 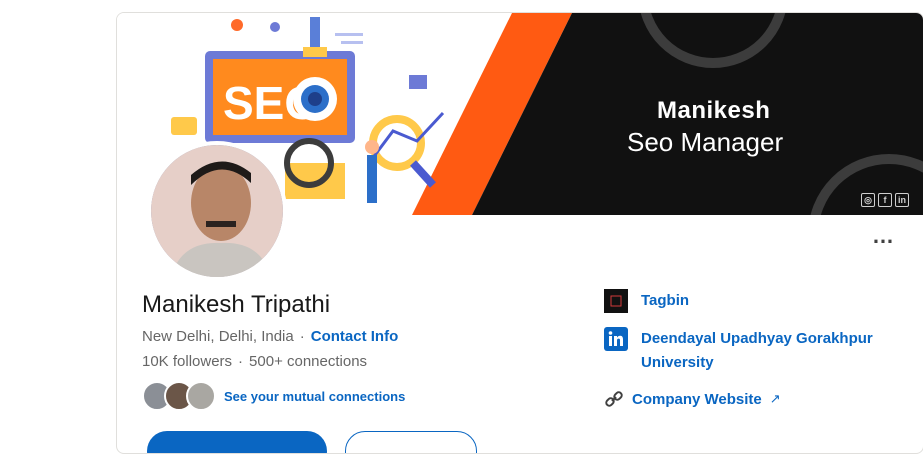 What do you see at coordinates (236, 304) in the screenshot?
I see `profile-name: Manikesh Tripathi` at bounding box center [236, 304].